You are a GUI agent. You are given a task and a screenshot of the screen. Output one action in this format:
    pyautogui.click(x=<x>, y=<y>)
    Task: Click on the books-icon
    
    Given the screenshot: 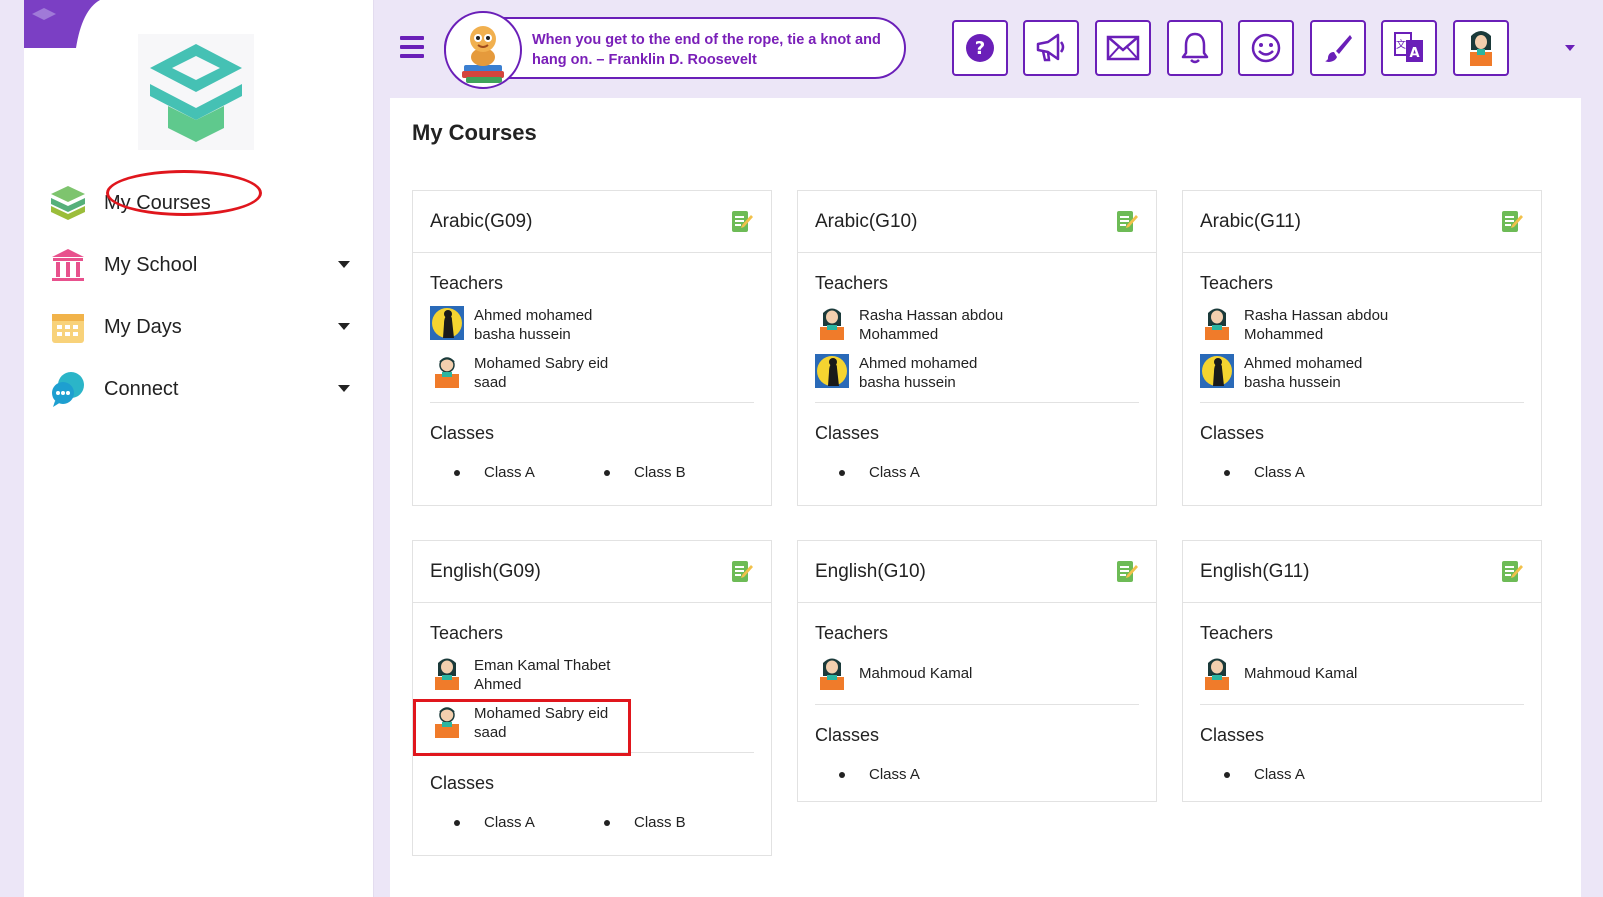 What is the action you would take?
    pyautogui.click(x=68, y=203)
    